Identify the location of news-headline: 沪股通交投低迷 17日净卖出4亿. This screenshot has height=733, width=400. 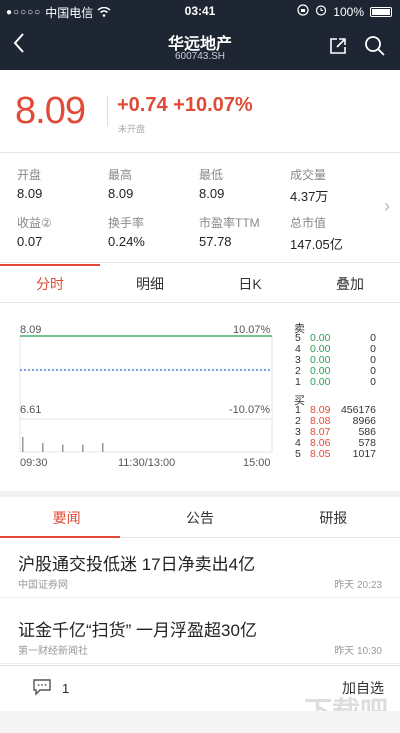
(137, 564).